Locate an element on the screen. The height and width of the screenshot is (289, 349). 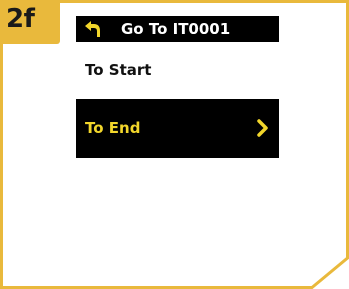
chevron-right-icon is located at coordinates (263, 128).